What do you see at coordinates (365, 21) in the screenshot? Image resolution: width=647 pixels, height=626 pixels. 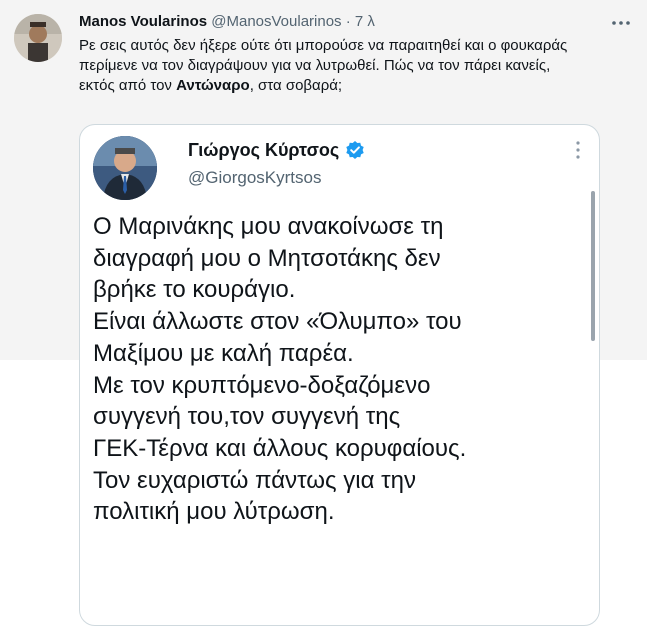 I see `tweet-timestamp: 7 λ` at bounding box center [365, 21].